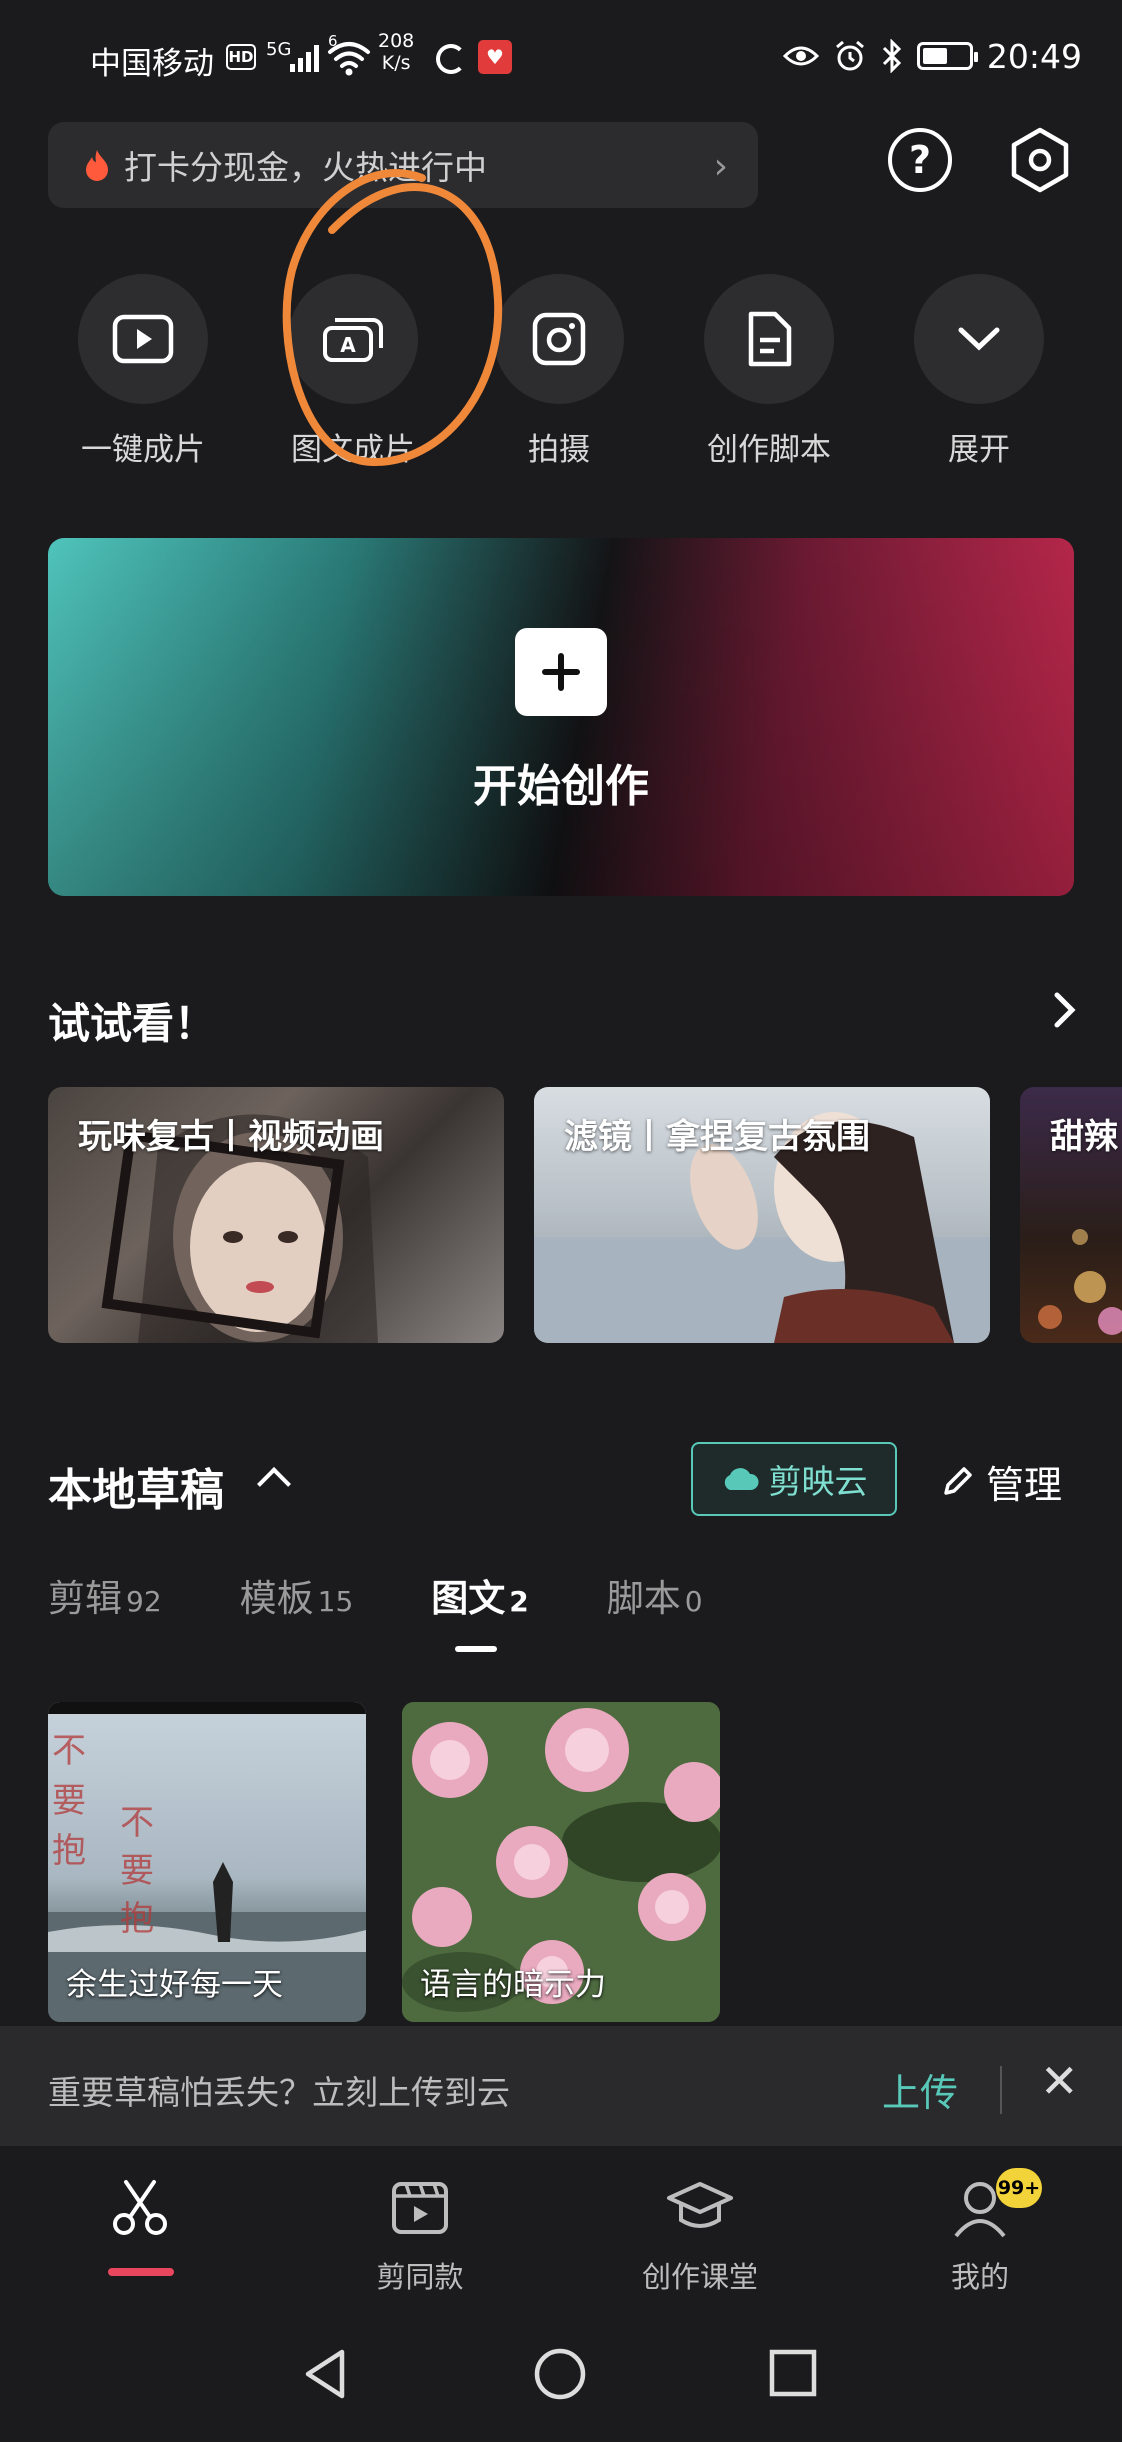  I want to click on quick-action-one-click: 一键成片, so click(143, 371).